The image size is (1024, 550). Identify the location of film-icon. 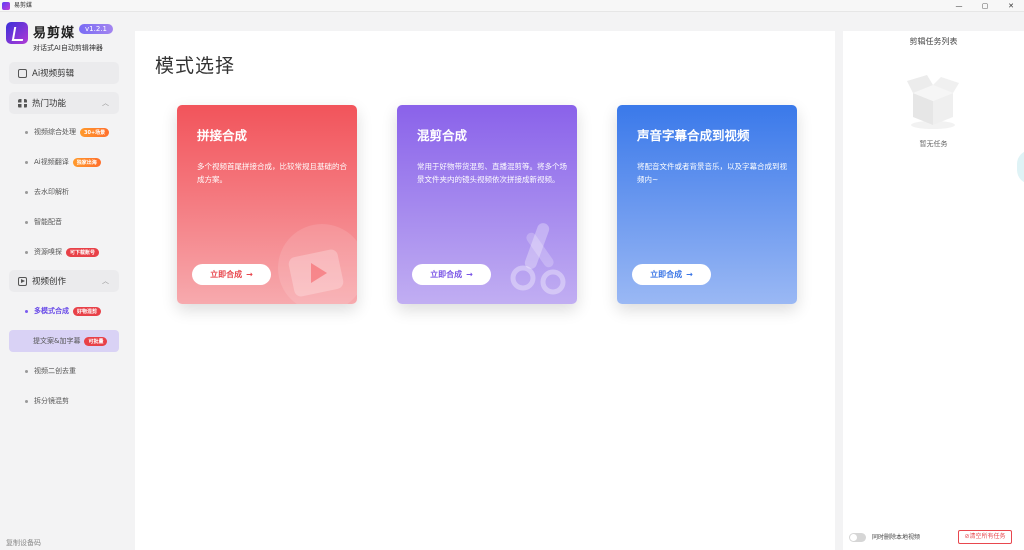
(22, 73).